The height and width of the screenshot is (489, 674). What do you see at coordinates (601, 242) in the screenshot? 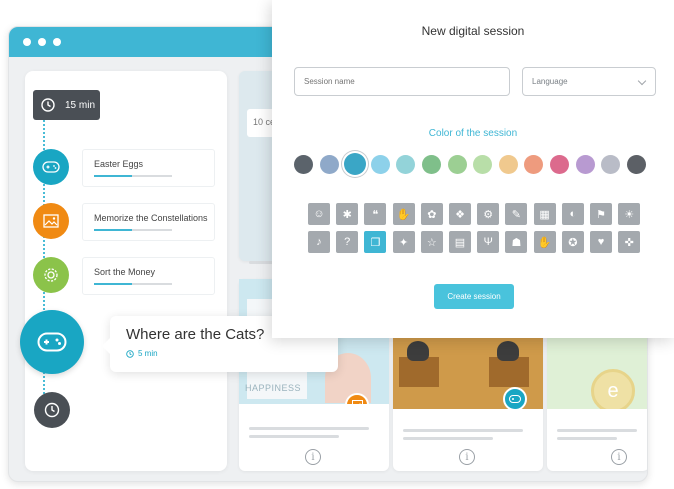
I see `head-heart-icon: ♥` at bounding box center [601, 242].